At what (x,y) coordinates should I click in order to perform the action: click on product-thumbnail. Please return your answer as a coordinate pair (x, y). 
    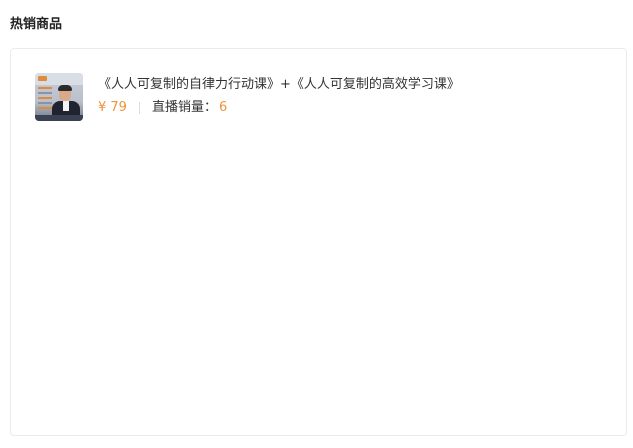
    Looking at the image, I should click on (59, 97).